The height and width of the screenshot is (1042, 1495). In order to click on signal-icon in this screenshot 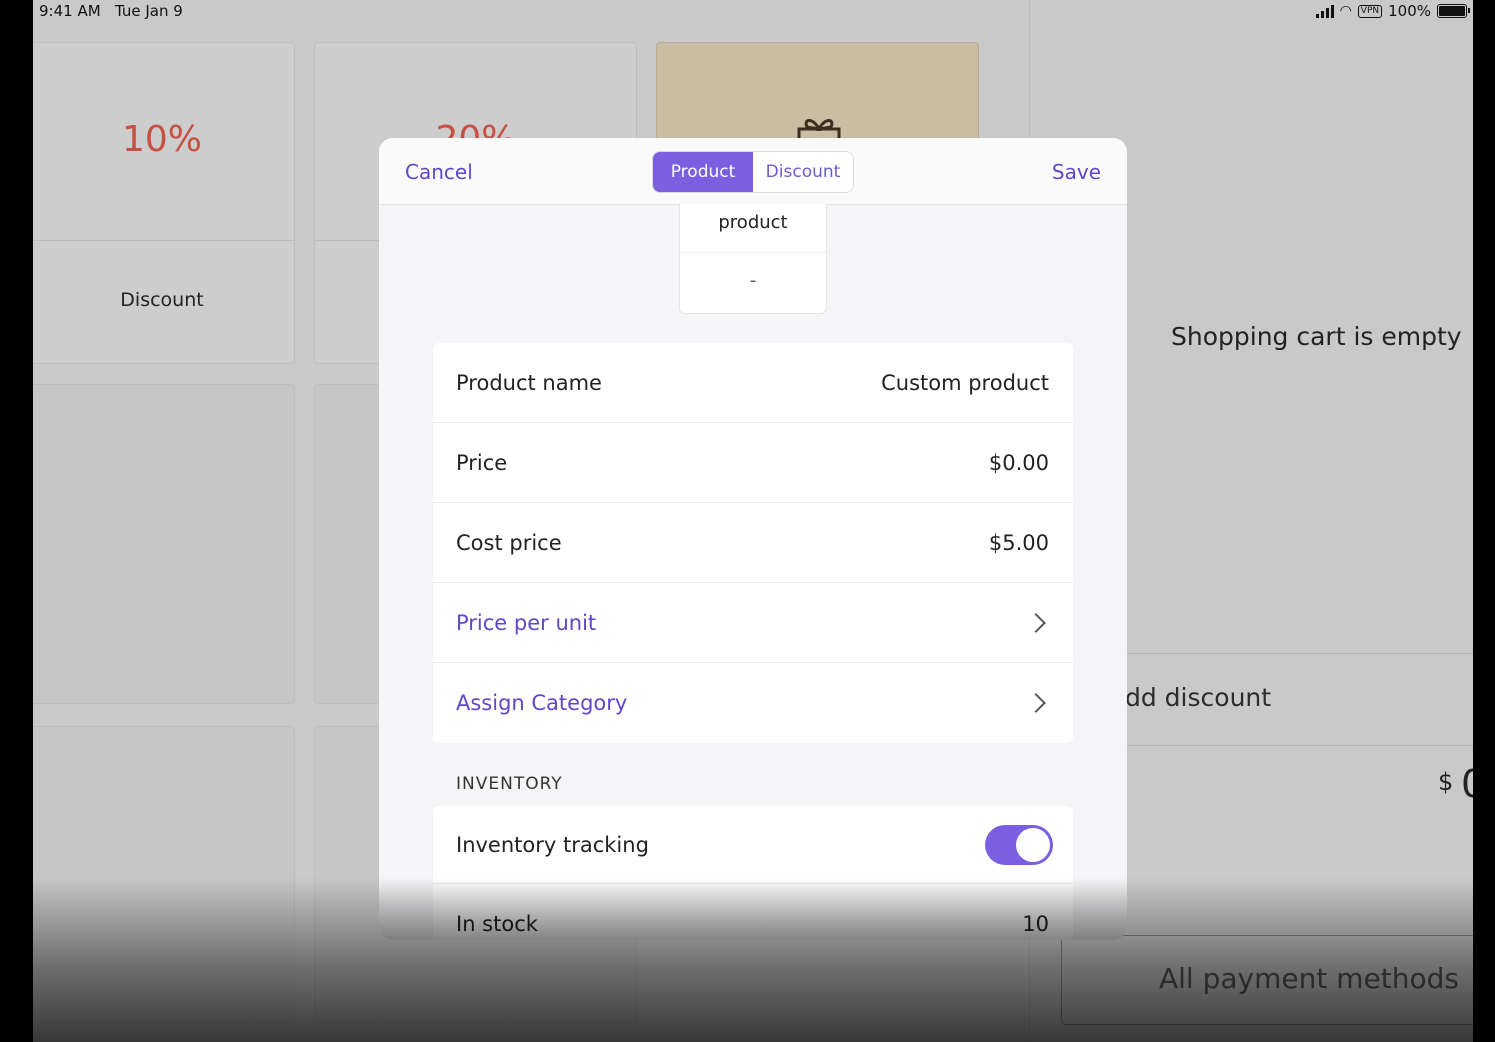, I will do `click(1324, 11)`.